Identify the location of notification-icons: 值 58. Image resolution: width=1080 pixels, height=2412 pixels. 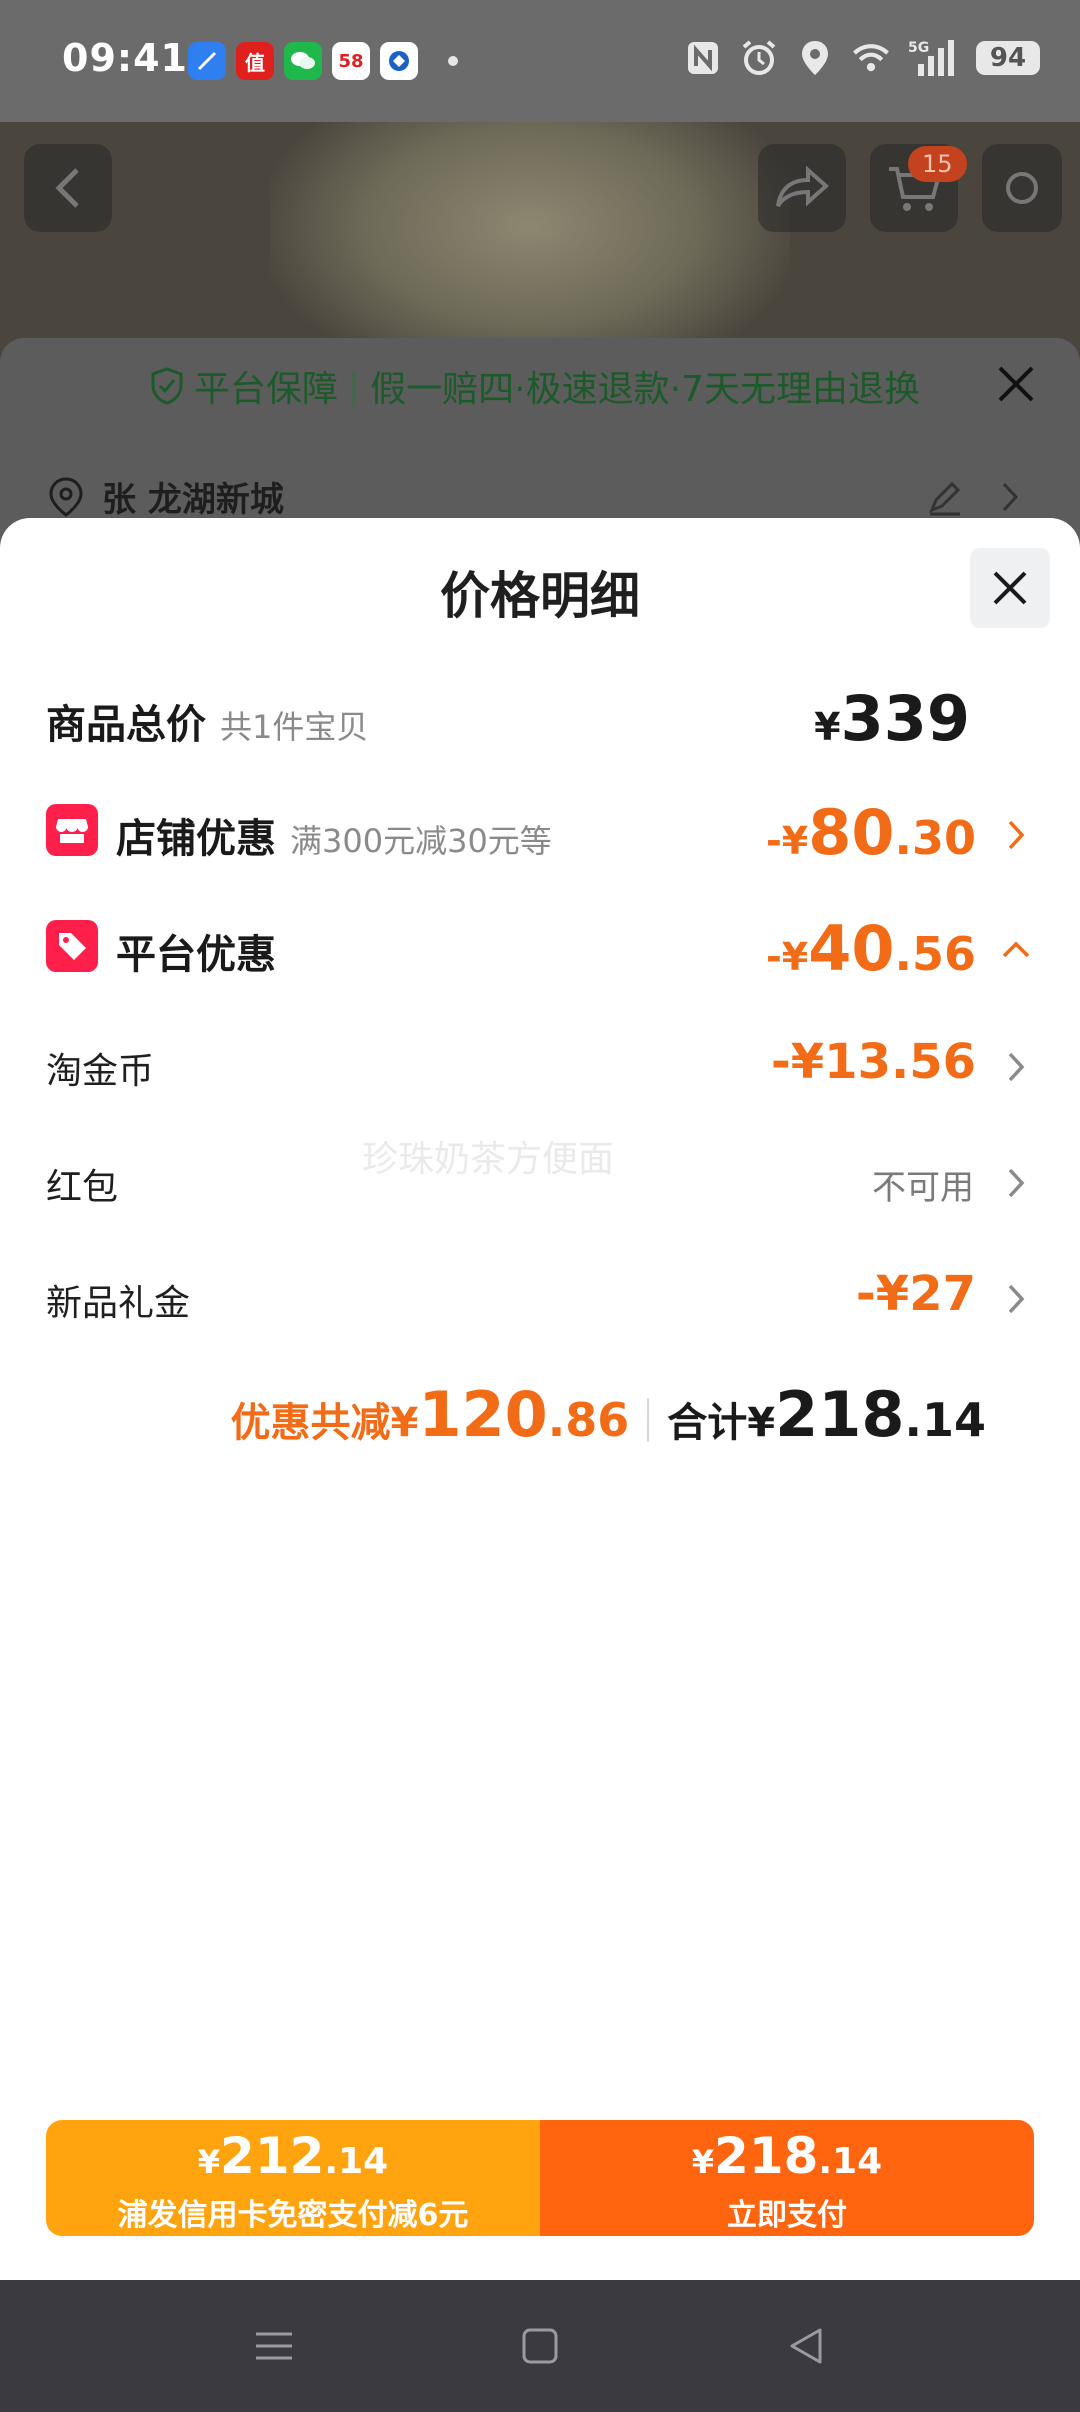
(323, 61).